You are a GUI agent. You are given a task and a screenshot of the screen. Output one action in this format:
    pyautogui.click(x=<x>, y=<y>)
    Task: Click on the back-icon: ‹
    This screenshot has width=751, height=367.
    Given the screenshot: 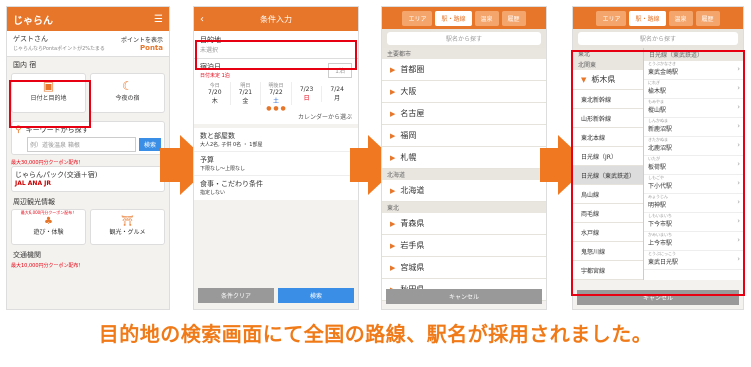 What is the action you would take?
    pyautogui.click(x=202, y=19)
    